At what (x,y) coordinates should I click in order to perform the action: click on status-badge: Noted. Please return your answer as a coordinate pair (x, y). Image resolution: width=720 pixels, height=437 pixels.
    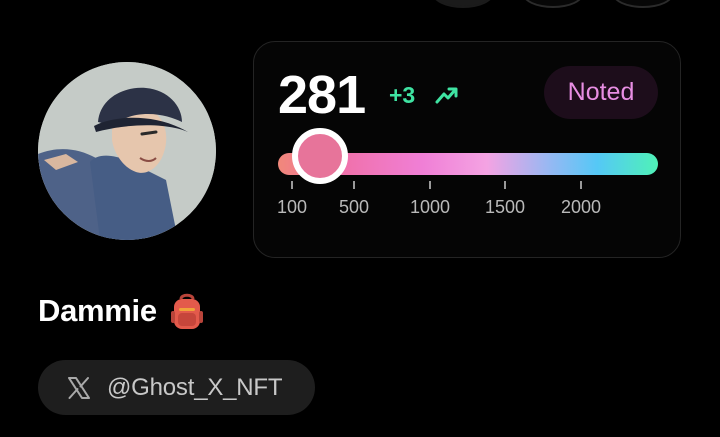
    Looking at the image, I should click on (601, 92).